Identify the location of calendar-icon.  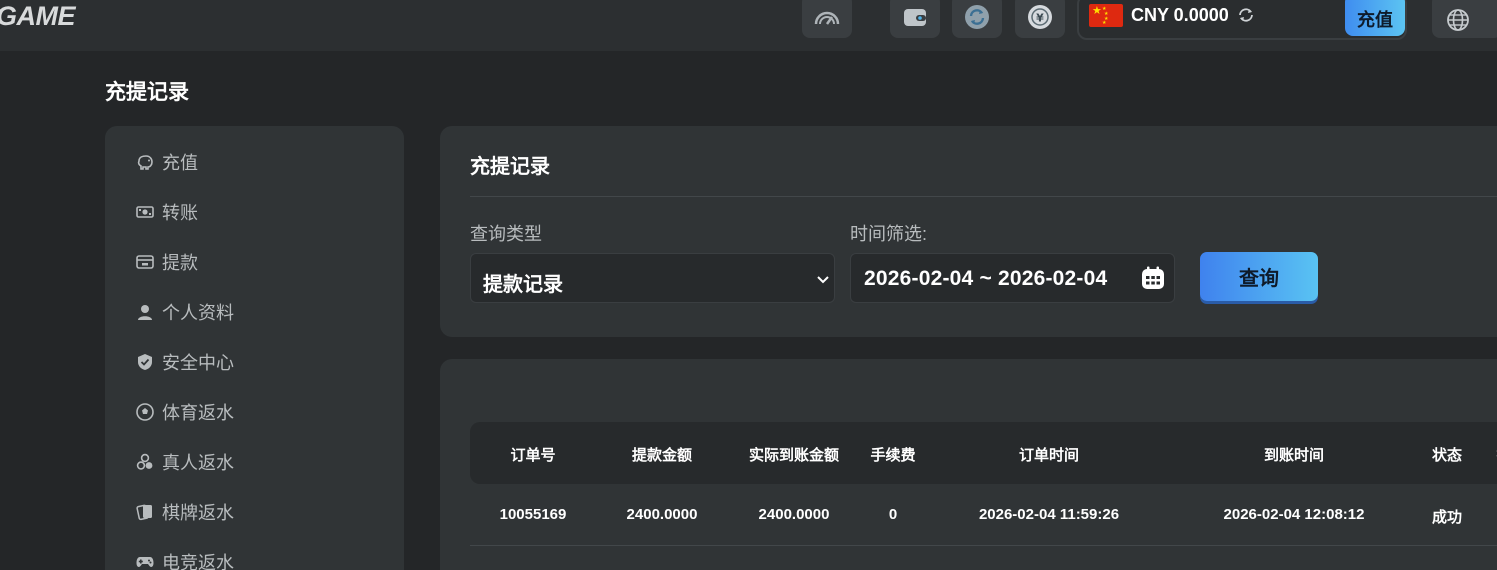
(1153, 280).